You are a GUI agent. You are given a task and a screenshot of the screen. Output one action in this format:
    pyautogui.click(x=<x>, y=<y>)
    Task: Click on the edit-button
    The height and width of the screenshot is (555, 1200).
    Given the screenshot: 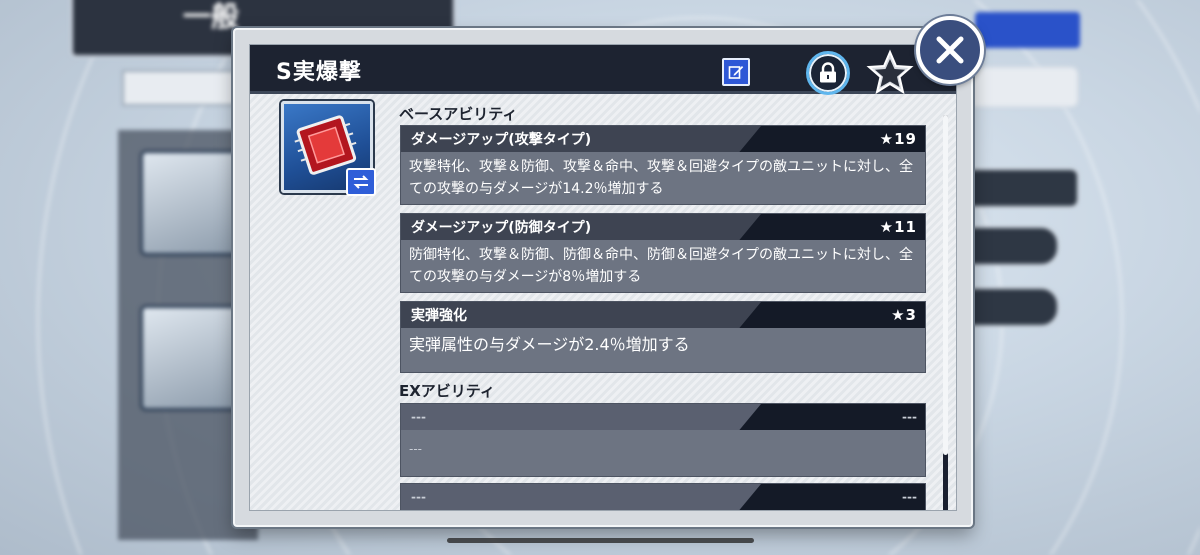 What is the action you would take?
    pyautogui.click(x=736, y=72)
    